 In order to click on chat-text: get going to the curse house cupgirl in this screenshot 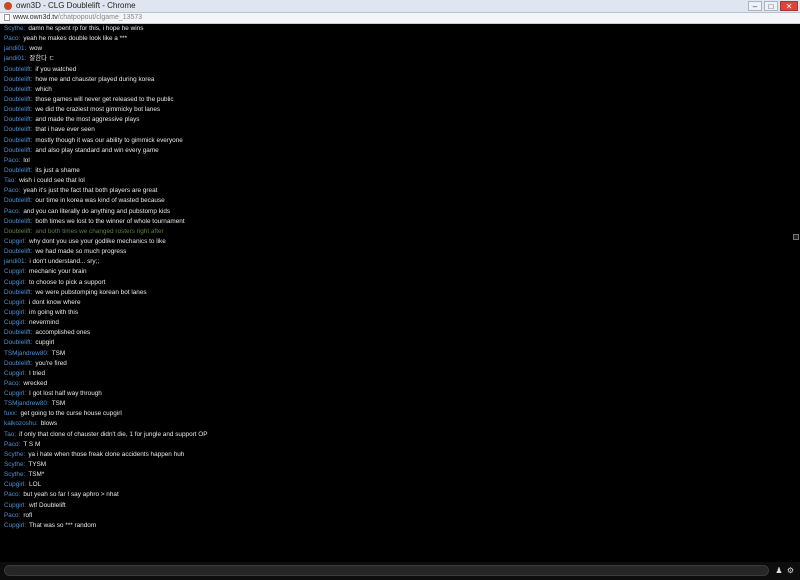, I will do `click(71, 414)`.